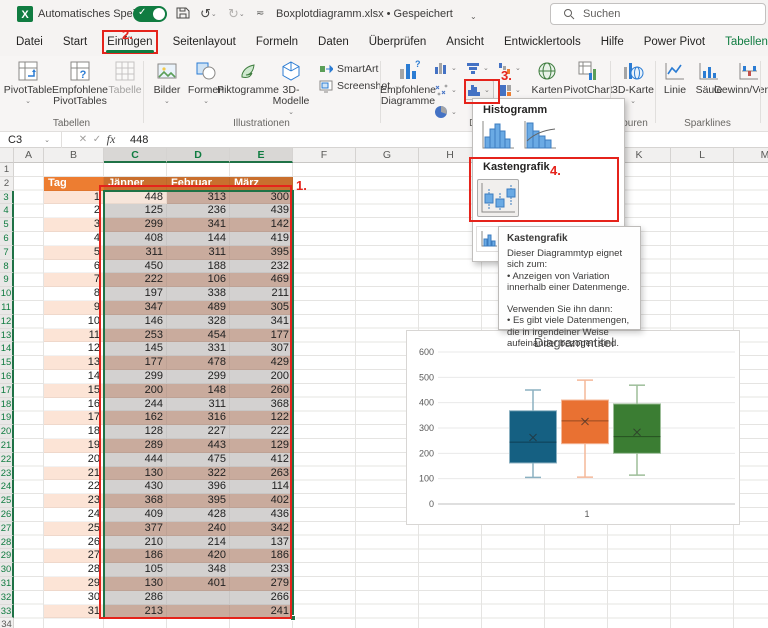 The image size is (768, 628). Describe the element at coordinates (291, 89) in the screenshot. I see `3d-modelle-button: 3D-Modelle ⌄` at that location.